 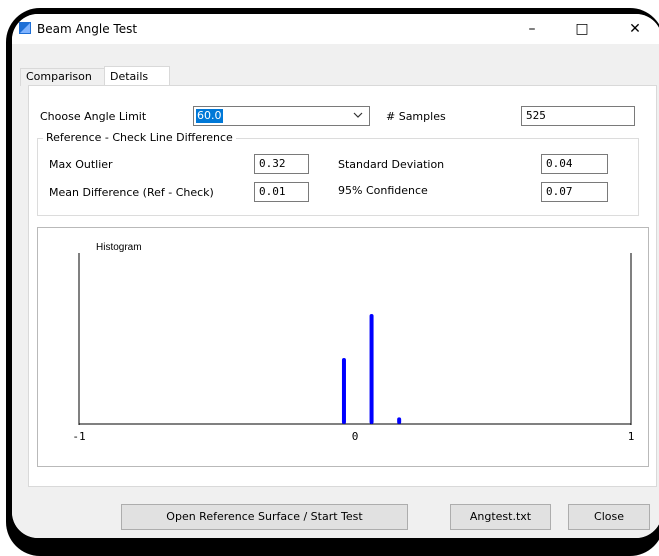 What do you see at coordinates (335, 29) in the screenshot?
I see `title-bar: Beam Angle Test – □ ✕` at bounding box center [335, 29].